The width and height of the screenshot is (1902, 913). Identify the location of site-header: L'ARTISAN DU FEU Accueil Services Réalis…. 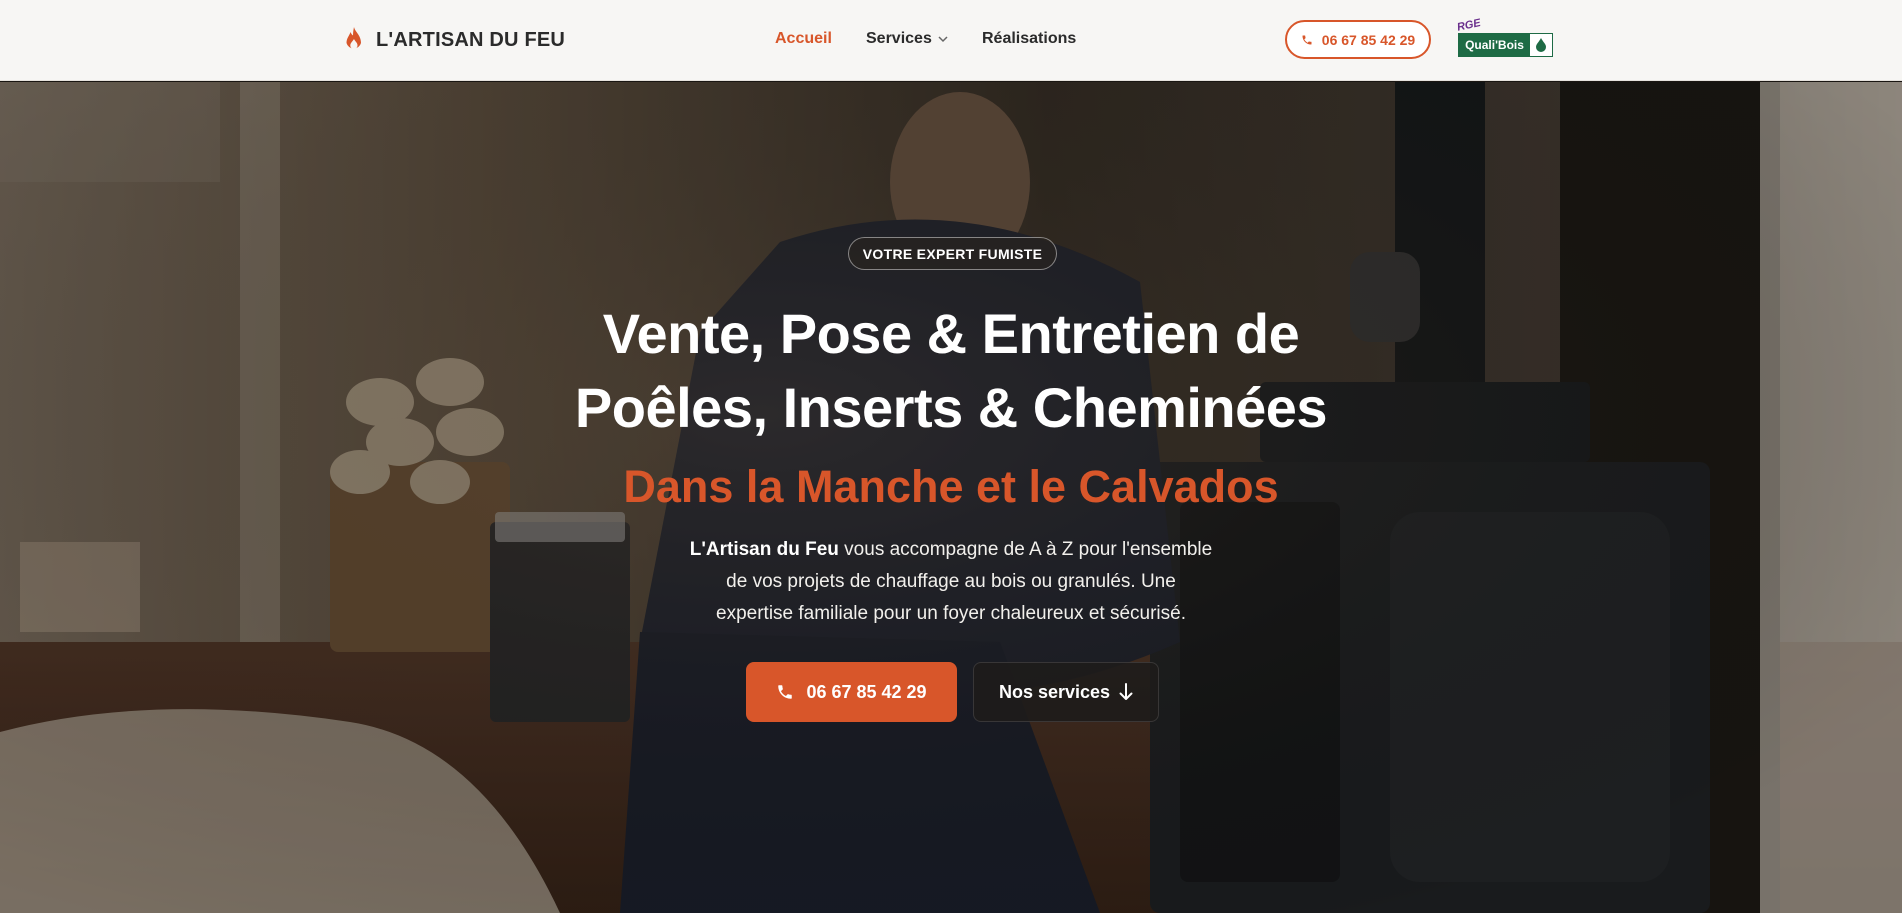
(951, 40).